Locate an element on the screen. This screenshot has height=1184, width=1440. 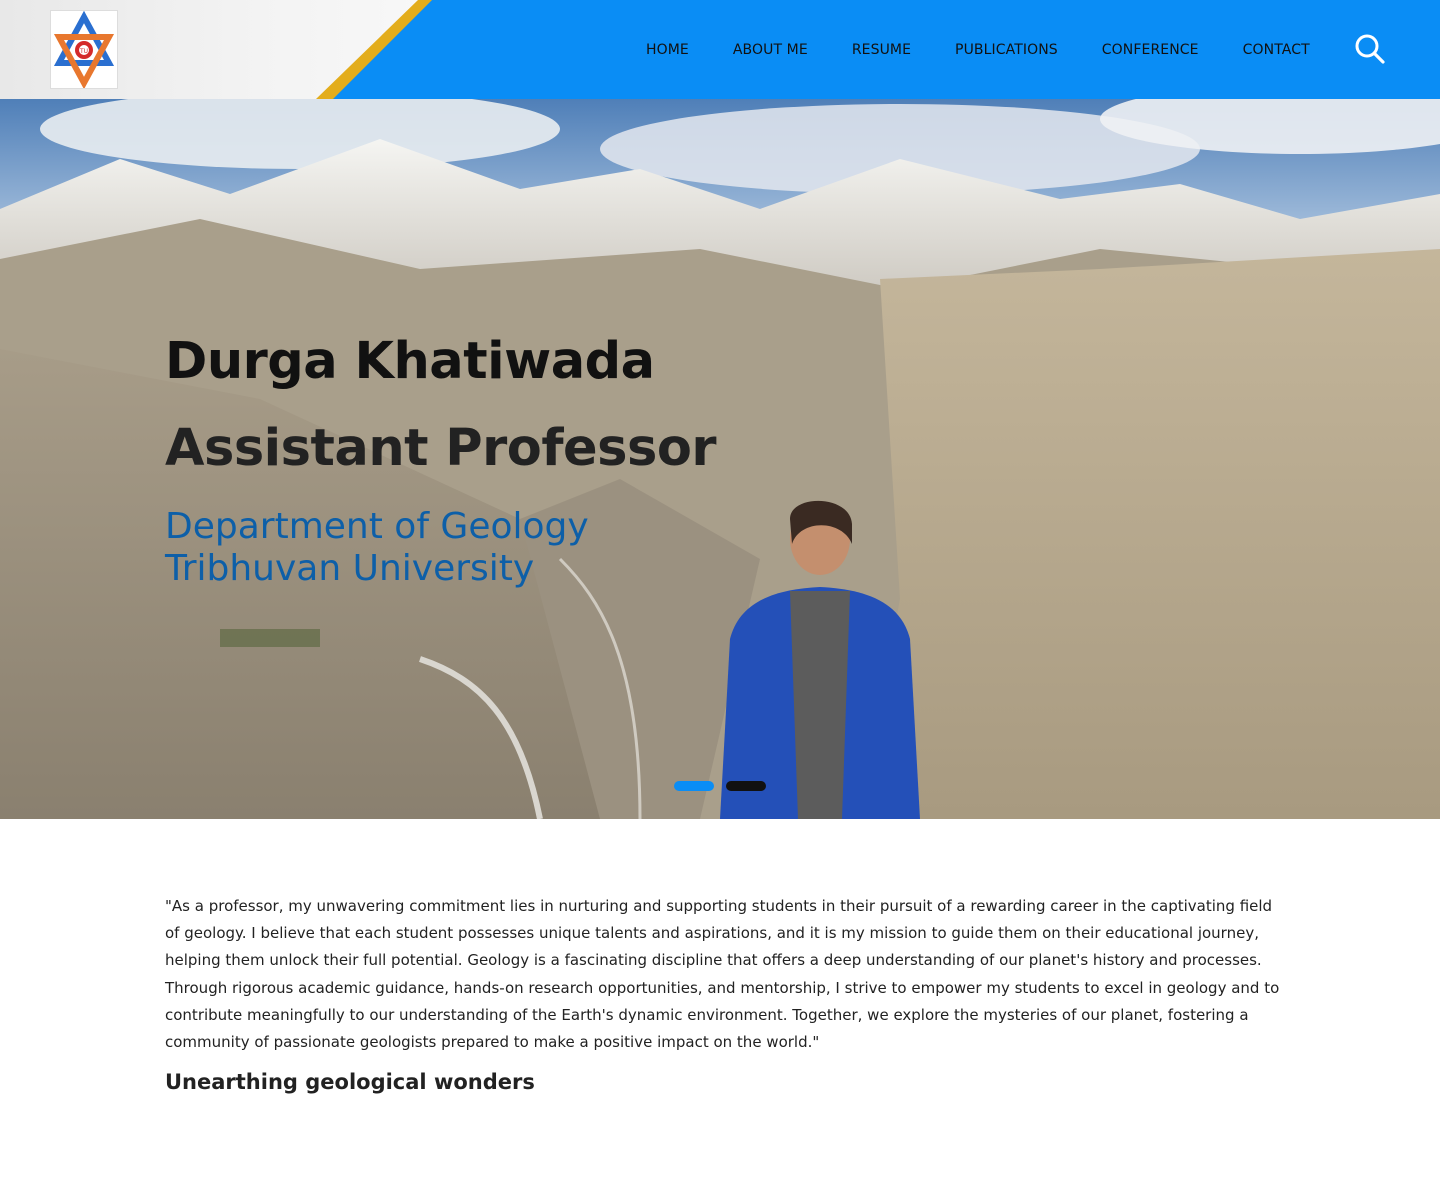
search-button is located at coordinates (1370, 49).